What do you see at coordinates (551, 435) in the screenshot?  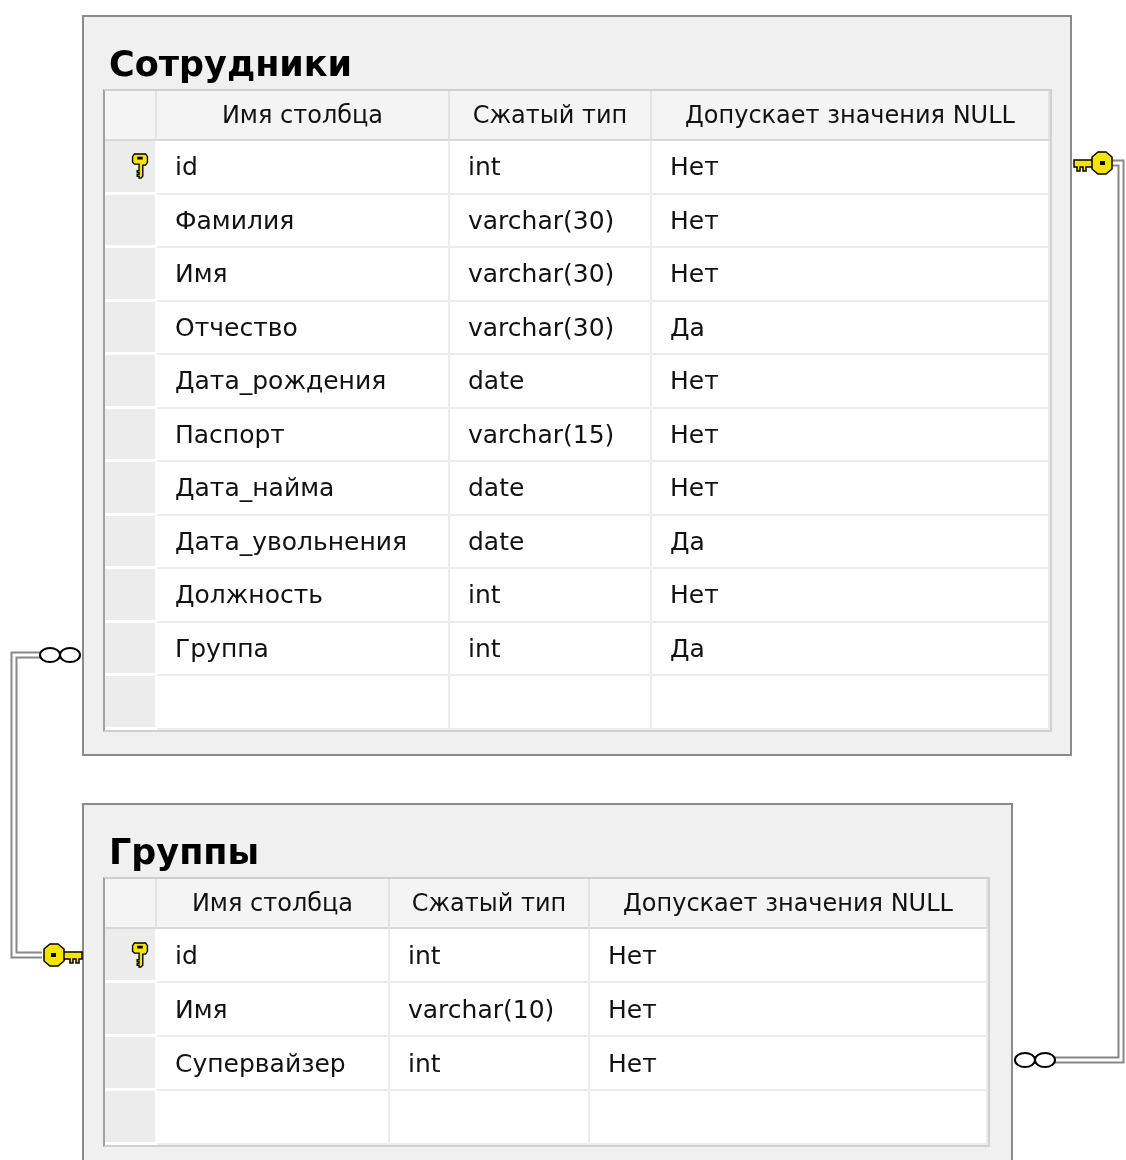 I see `table-cell: varchar(15)` at bounding box center [551, 435].